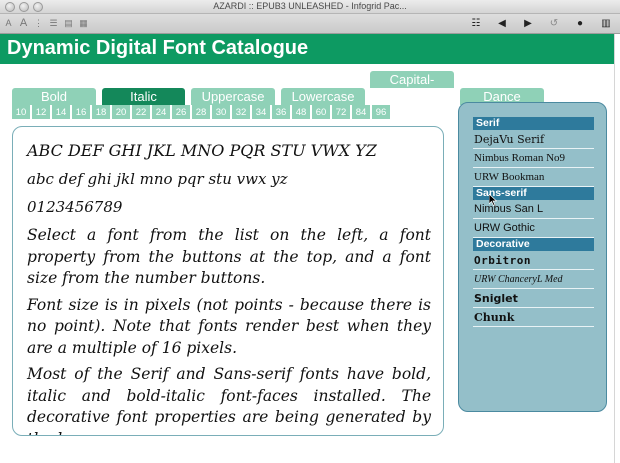 This screenshot has width=620, height=463. What do you see at coordinates (606, 23) in the screenshot?
I see `library-icon: ▥` at bounding box center [606, 23].